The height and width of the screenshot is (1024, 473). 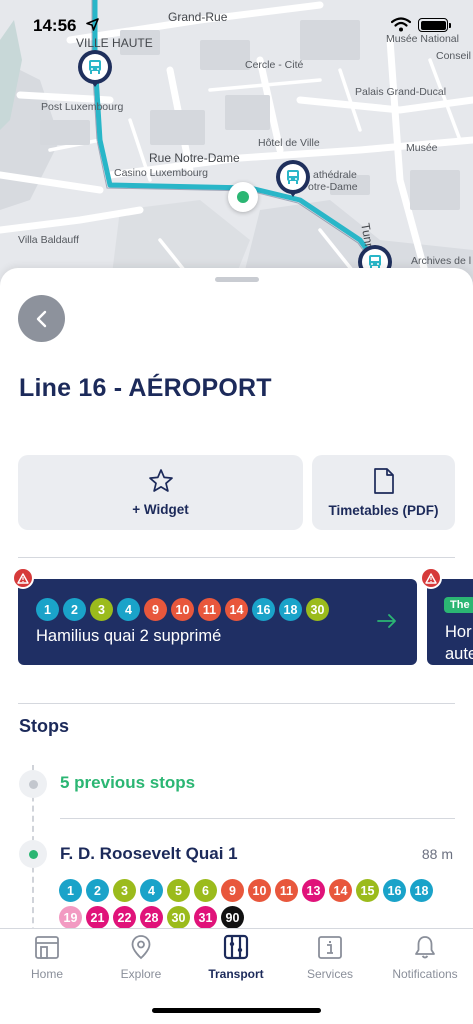 What do you see at coordinates (422, 148) in the screenshot?
I see `map-label: Musée` at bounding box center [422, 148].